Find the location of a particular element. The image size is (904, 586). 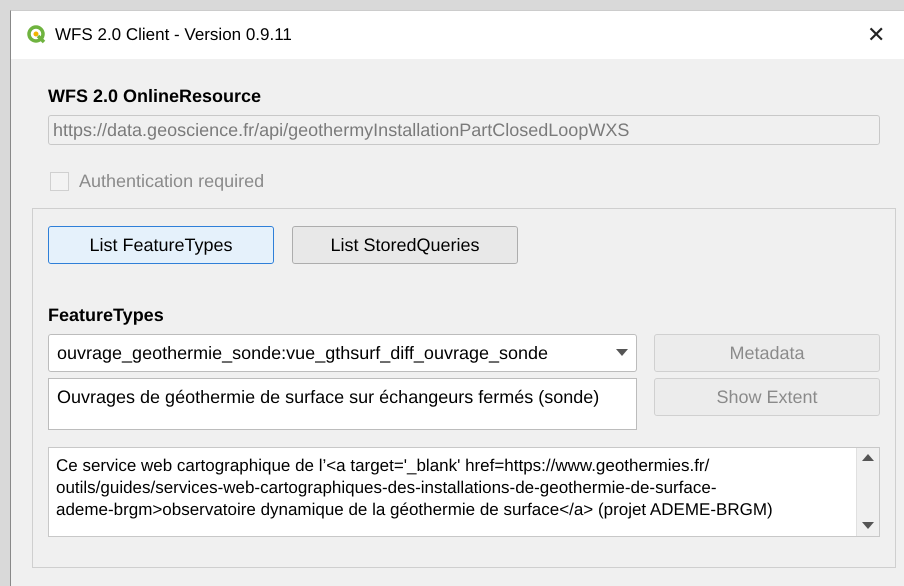

close-button: ✕ is located at coordinates (876, 35).